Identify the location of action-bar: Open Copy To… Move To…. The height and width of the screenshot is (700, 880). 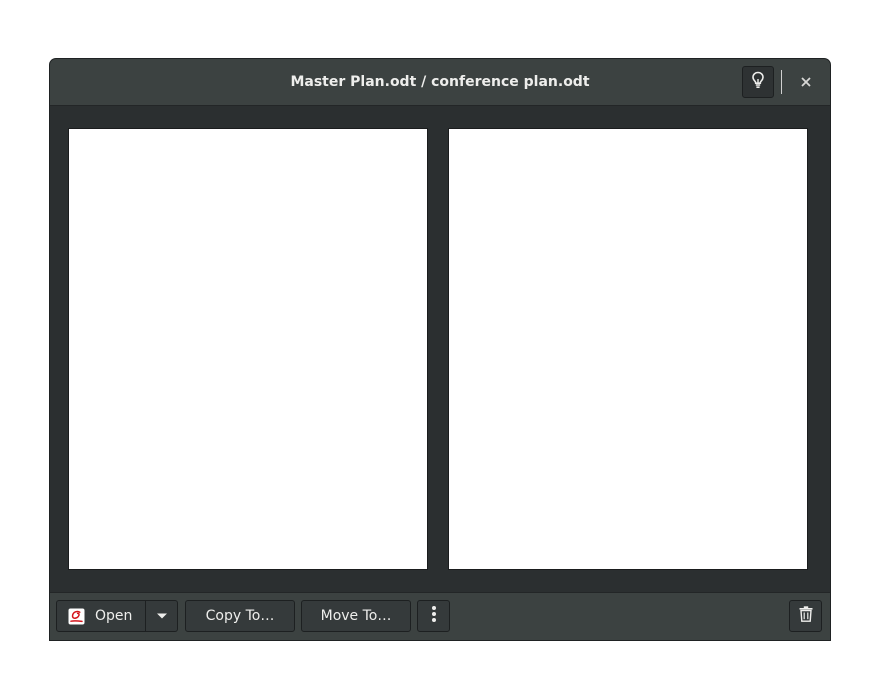
(440, 616).